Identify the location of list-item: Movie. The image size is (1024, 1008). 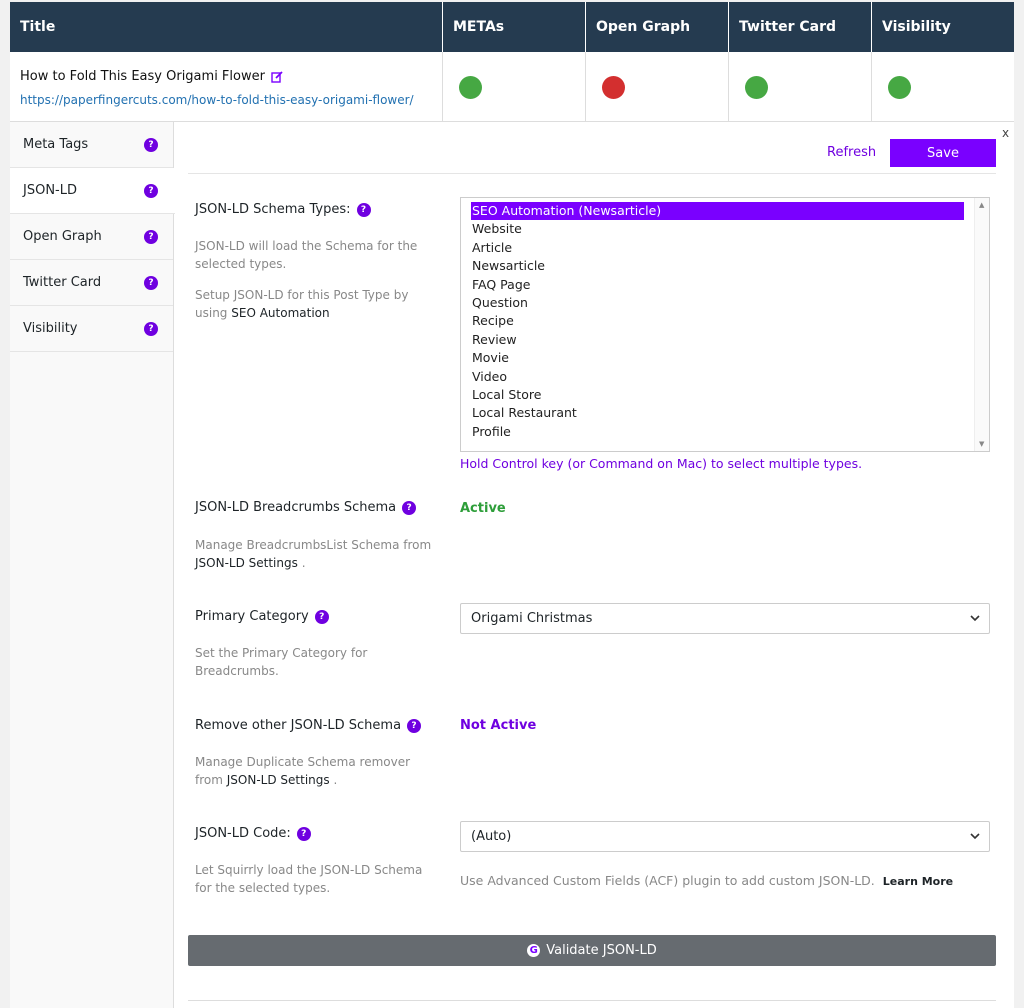
(725, 358).